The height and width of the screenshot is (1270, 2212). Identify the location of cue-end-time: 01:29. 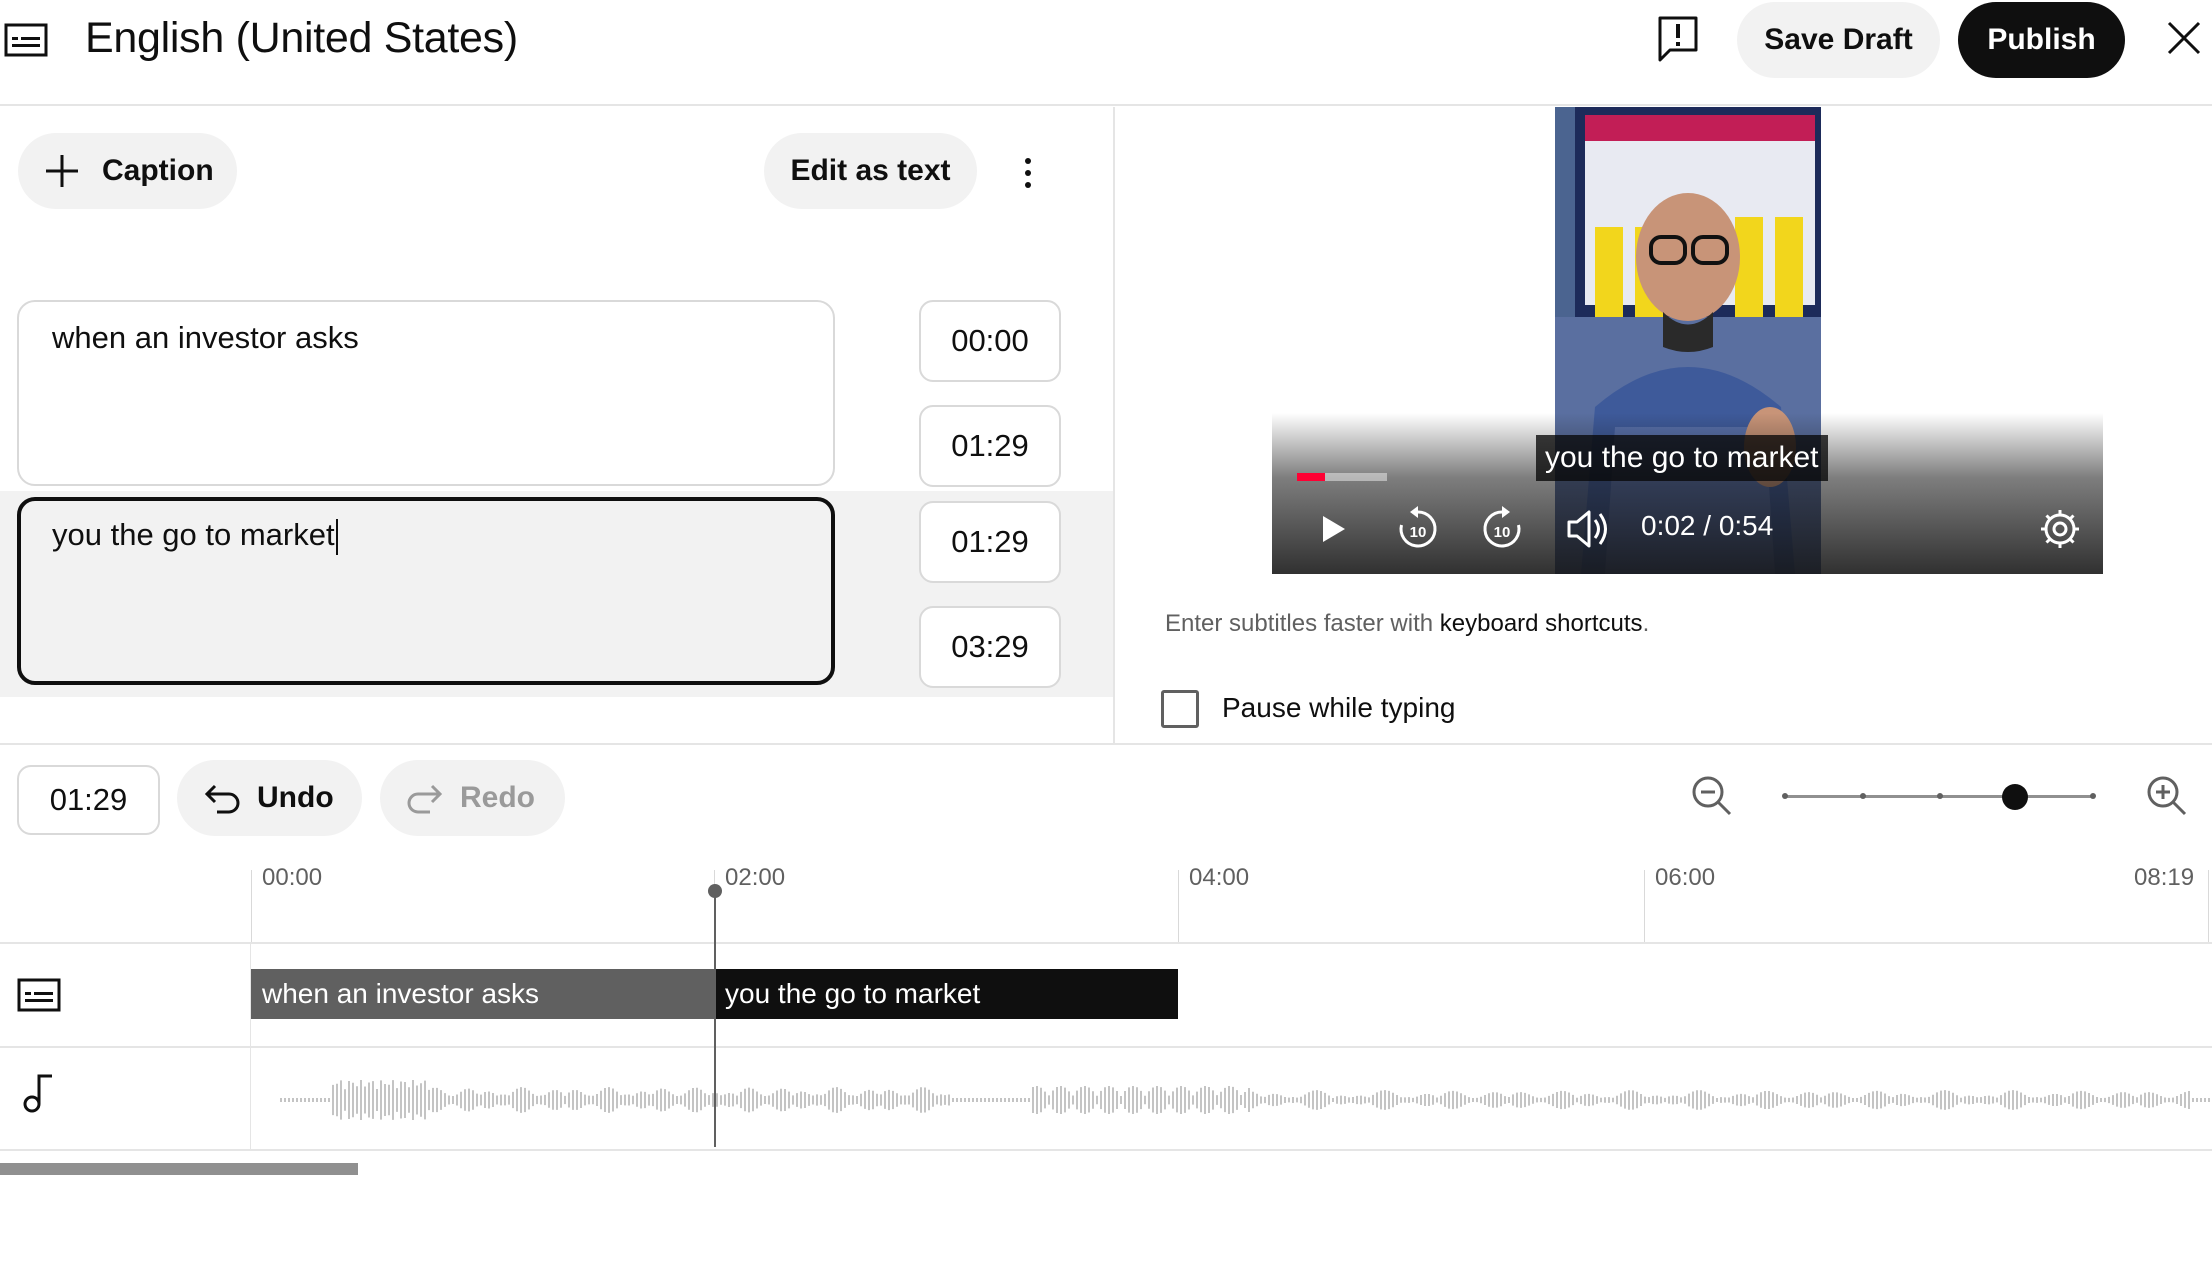
(990, 446).